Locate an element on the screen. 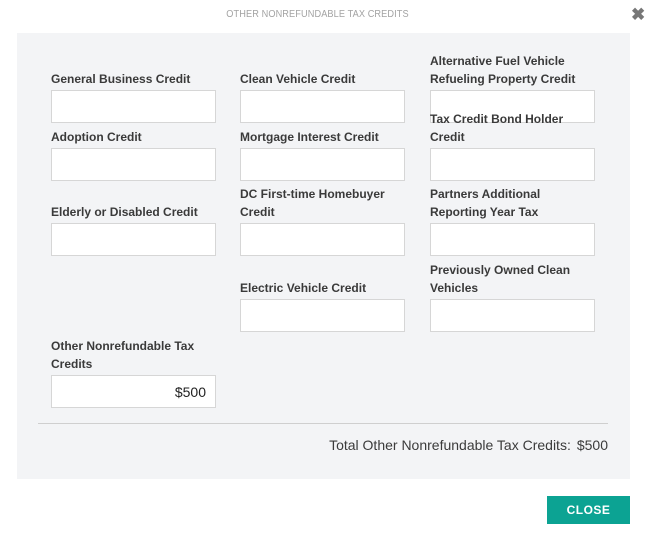 The height and width of the screenshot is (535, 647). close-button: CLOSE is located at coordinates (588, 510).